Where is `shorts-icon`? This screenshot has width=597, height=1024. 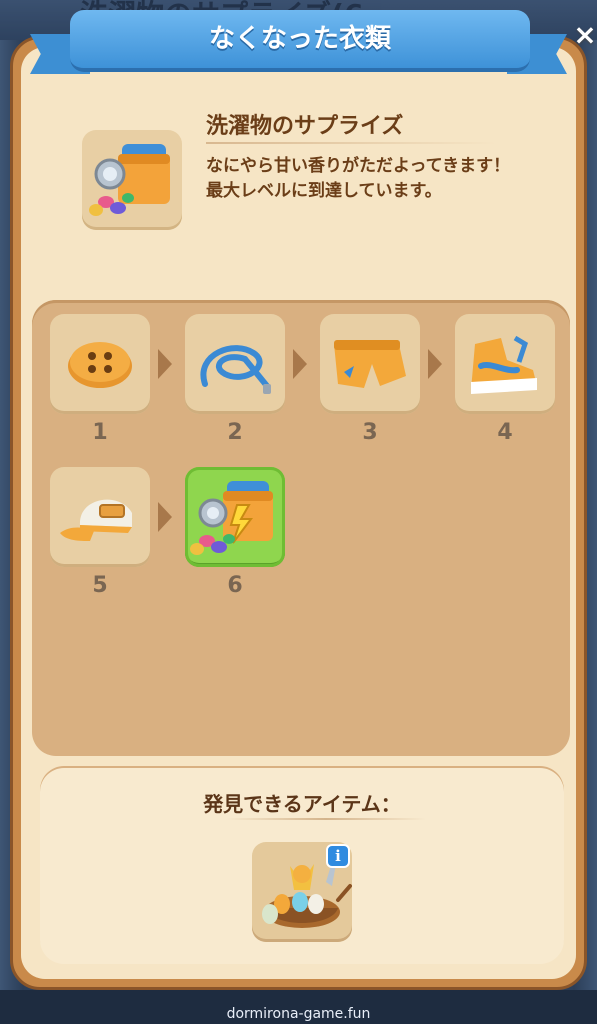 shorts-icon is located at coordinates (370, 364).